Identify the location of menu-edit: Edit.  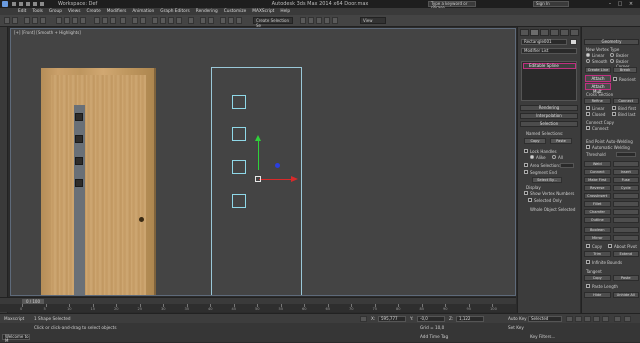
(22, 11).